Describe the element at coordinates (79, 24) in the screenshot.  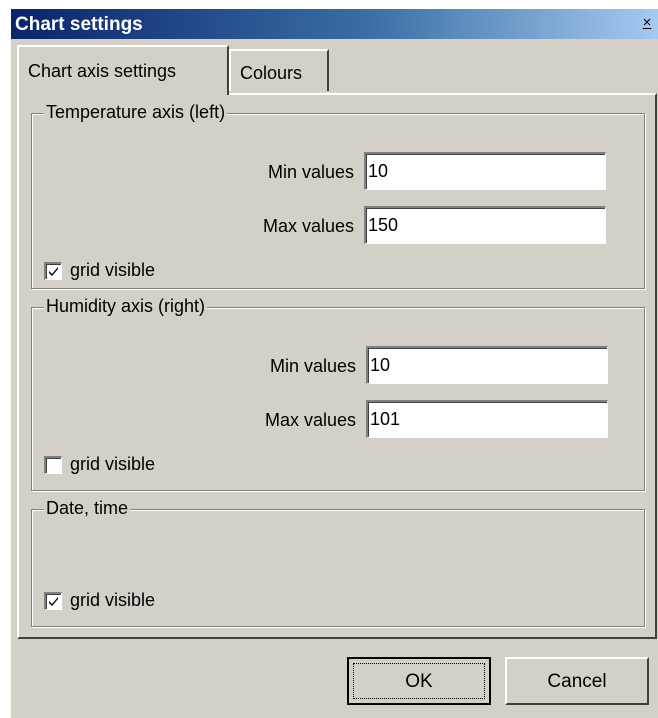
I see `window-title: Chart settings` at that location.